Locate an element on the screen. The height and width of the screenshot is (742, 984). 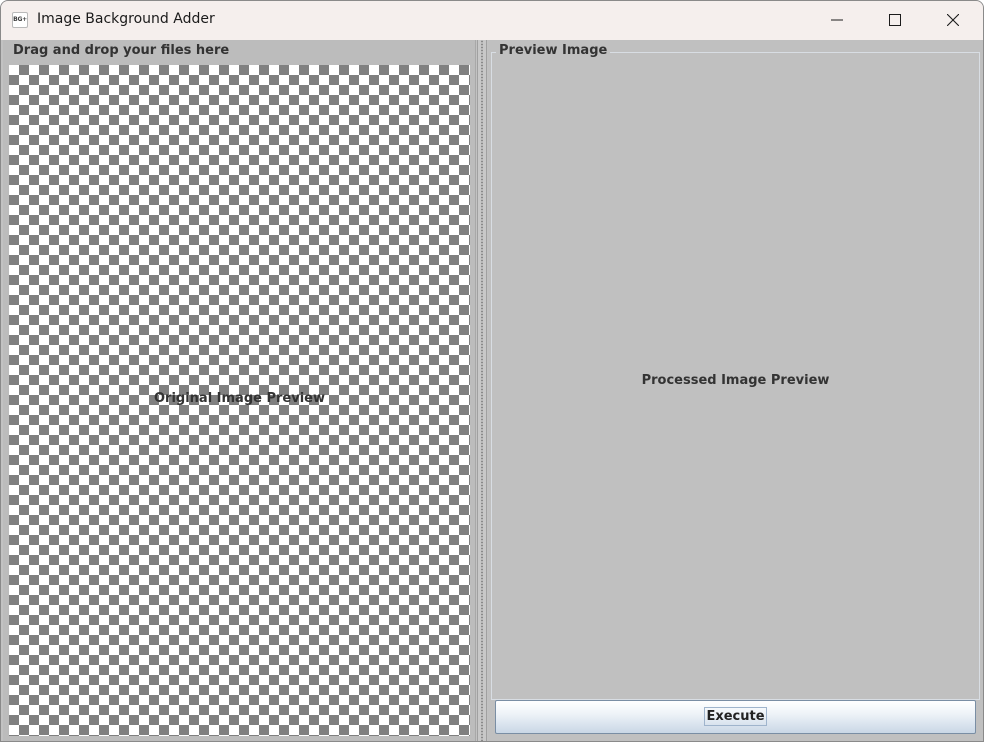
original-image-preview-label: Original Image Preview is located at coordinates (239, 398).